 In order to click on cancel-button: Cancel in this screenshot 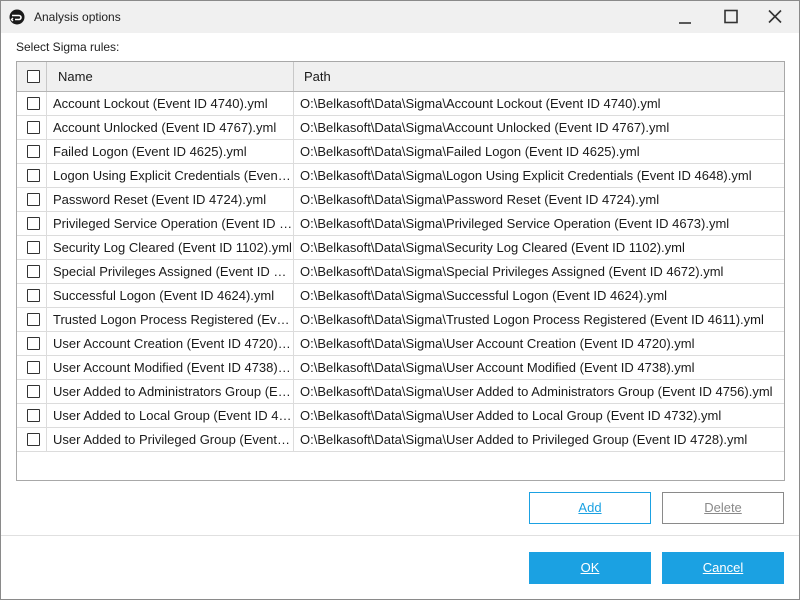, I will do `click(723, 568)`.